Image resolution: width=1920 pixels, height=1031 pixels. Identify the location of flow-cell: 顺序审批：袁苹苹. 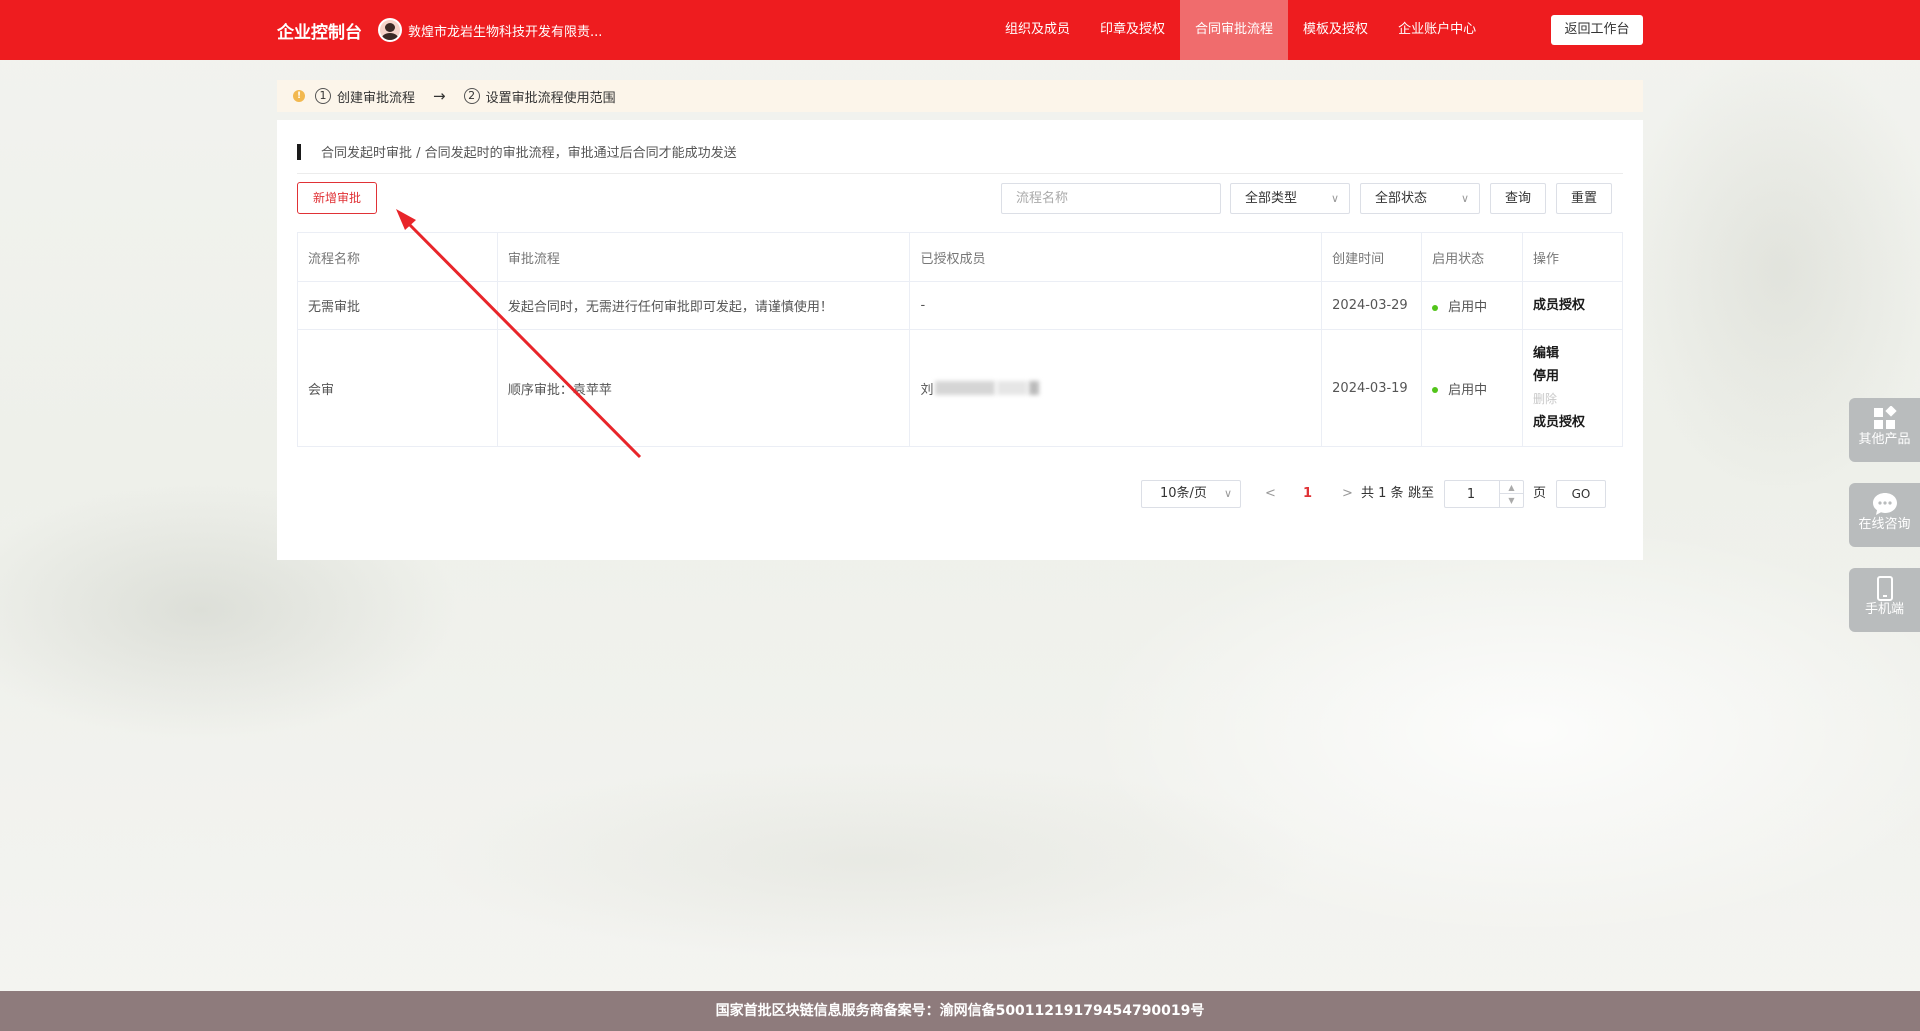
(703, 388).